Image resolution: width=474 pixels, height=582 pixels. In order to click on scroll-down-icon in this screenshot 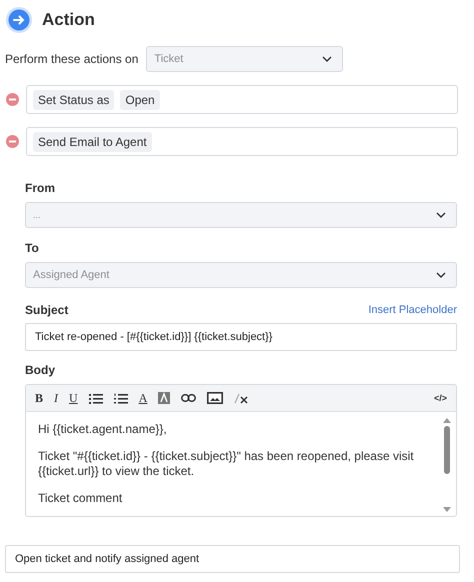, I will do `click(447, 509)`.